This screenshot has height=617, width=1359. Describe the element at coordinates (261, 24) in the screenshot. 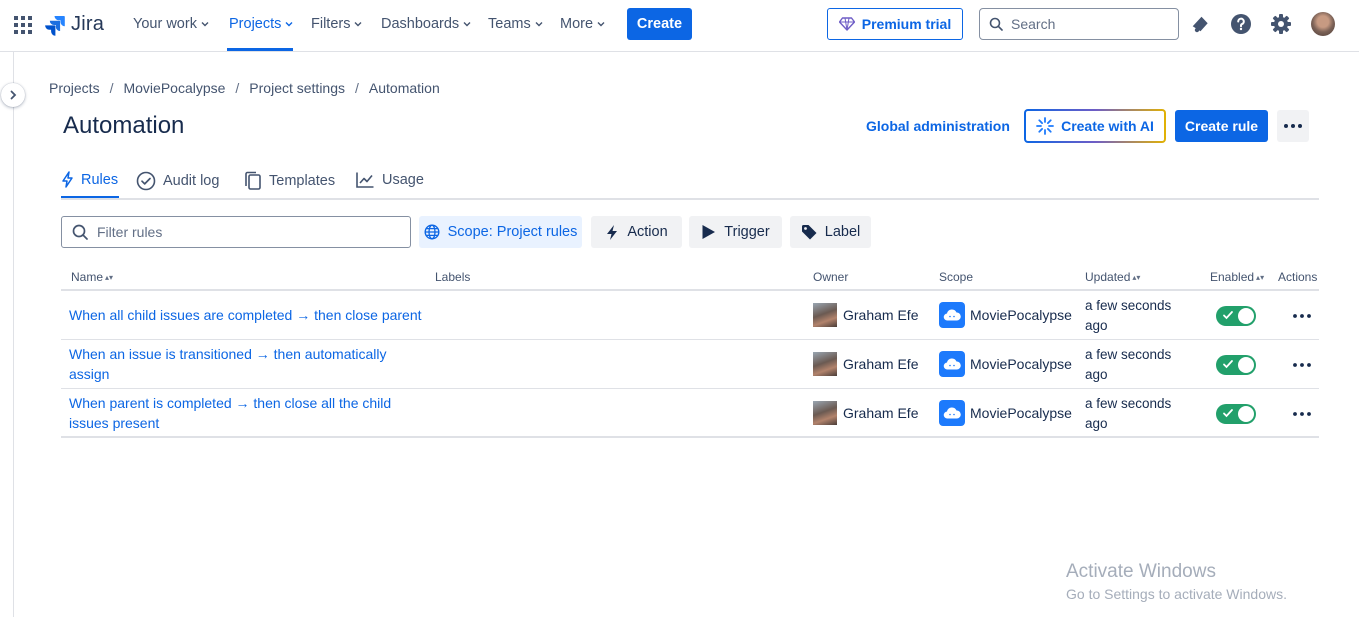

I see `nav-projects: Projects` at that location.